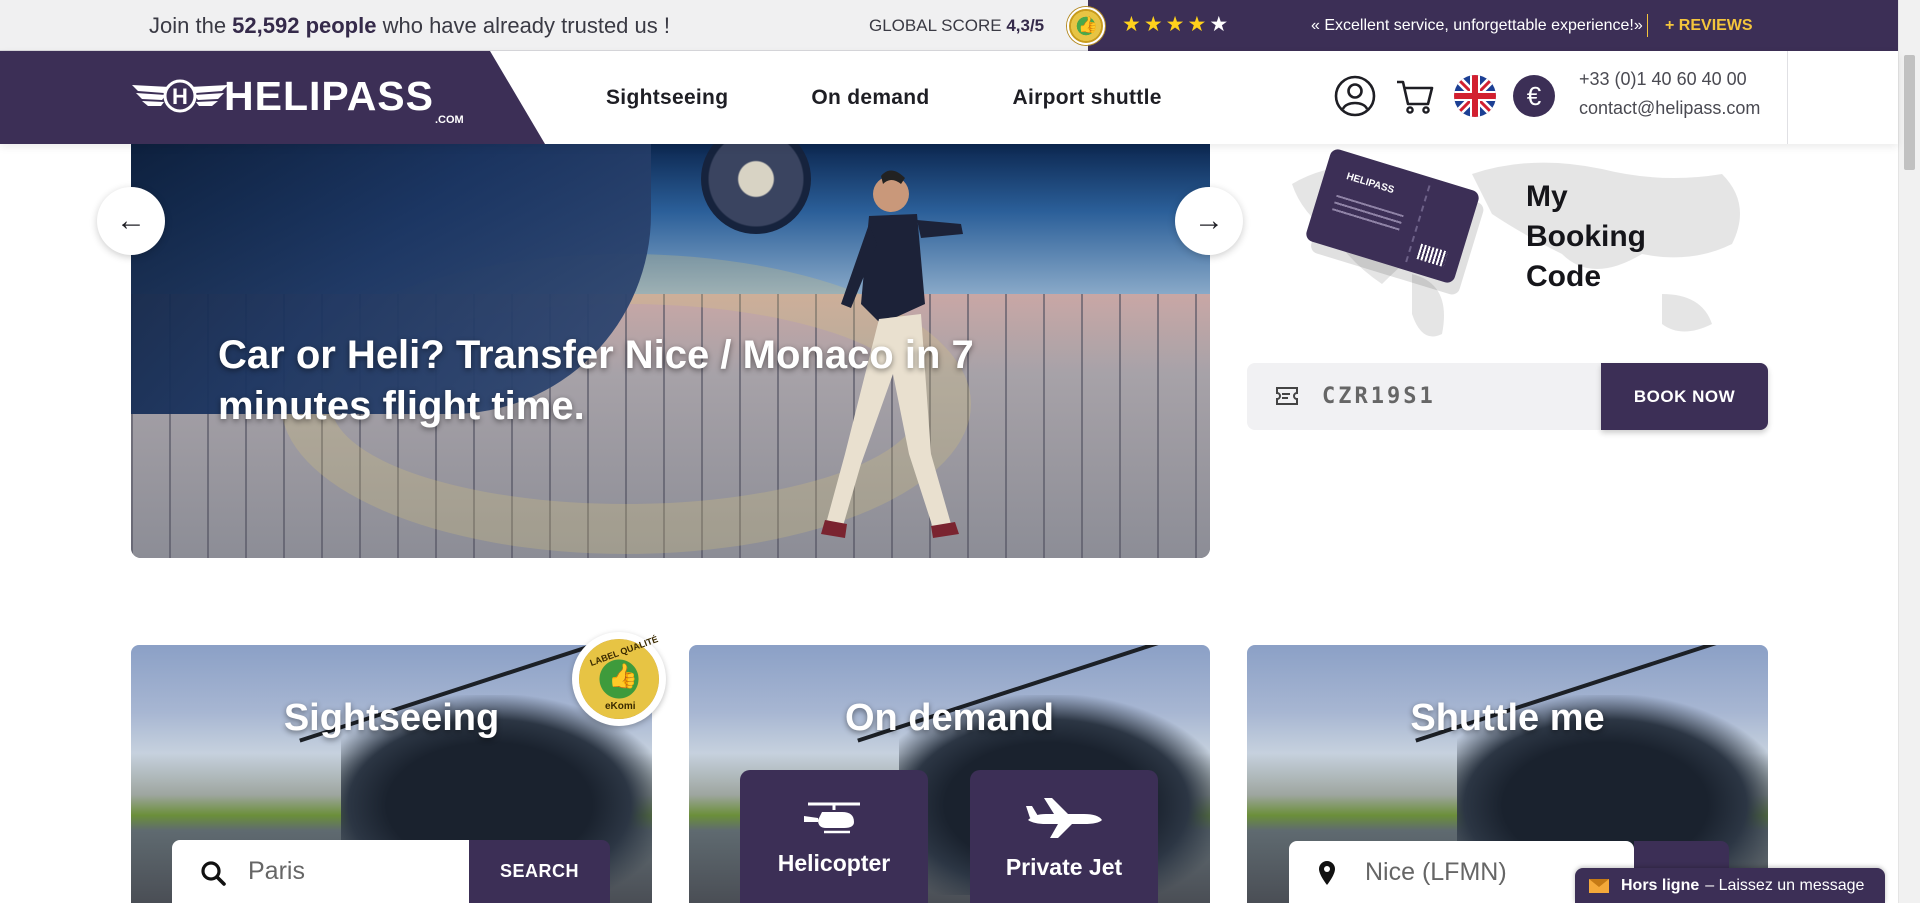 The width and height of the screenshot is (1920, 903). Describe the element at coordinates (1220, 24) in the screenshot. I see `star-partial: ★` at that location.